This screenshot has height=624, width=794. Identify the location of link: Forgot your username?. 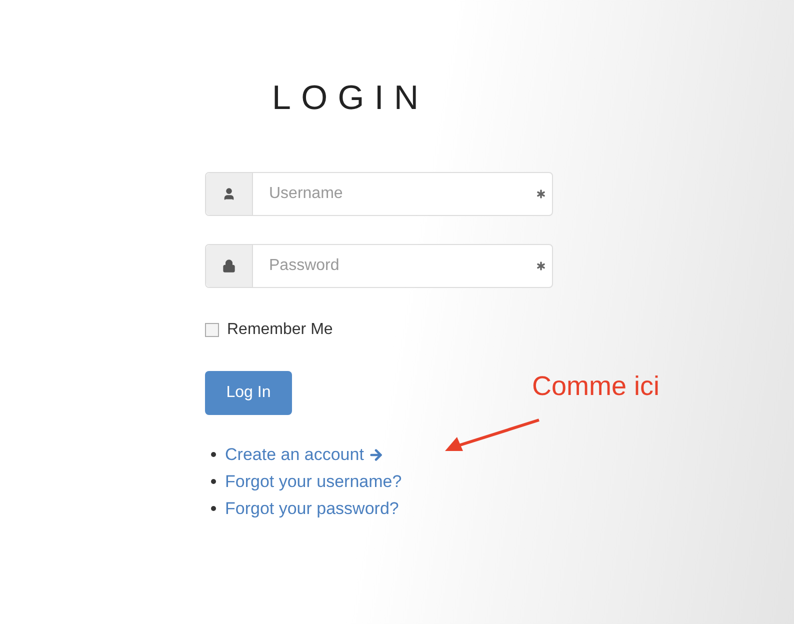
(313, 481).